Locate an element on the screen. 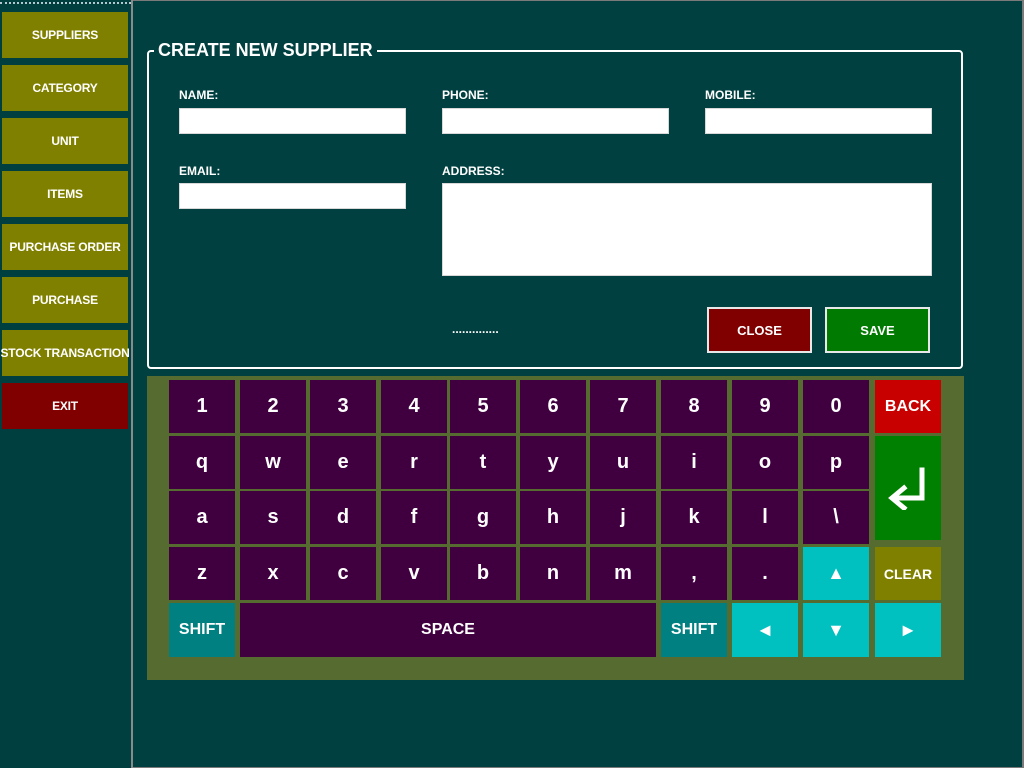 This screenshot has width=1024, height=768. sidebar-item-category: CATEGORY is located at coordinates (65, 88).